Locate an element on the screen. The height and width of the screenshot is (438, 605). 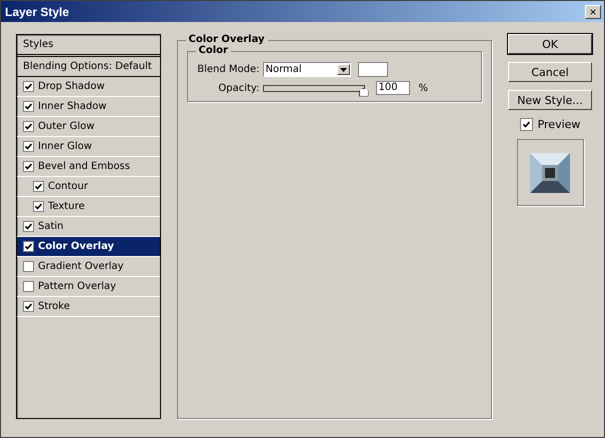
window-title: Layer Style is located at coordinates (37, 11).